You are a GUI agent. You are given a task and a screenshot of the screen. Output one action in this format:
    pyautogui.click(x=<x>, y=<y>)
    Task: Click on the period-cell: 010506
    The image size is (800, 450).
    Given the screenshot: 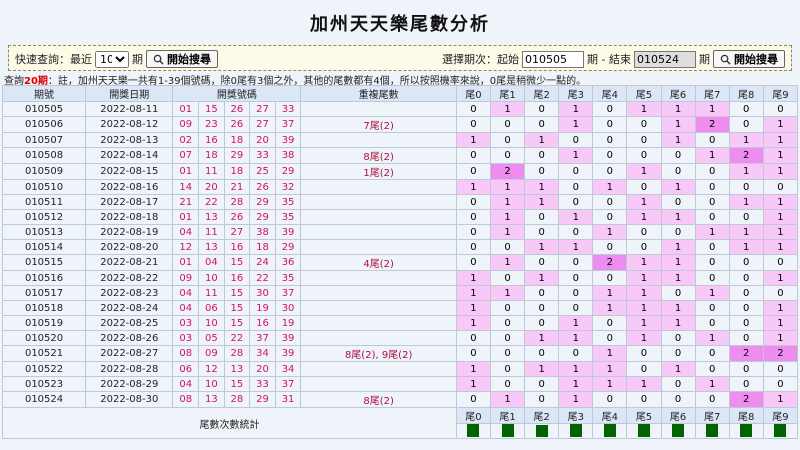 What is the action you would take?
    pyautogui.click(x=44, y=124)
    